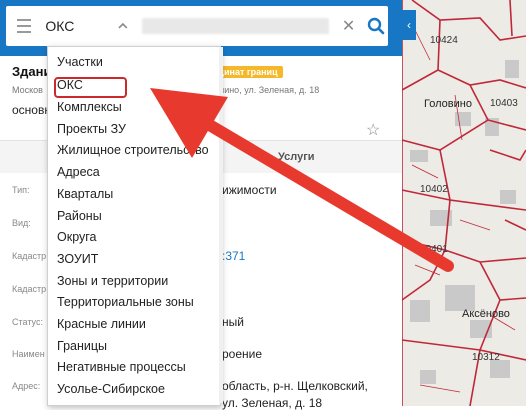 This screenshot has width=526, height=410. I want to click on dropdown-item-addresses: Адреса, so click(78, 172).